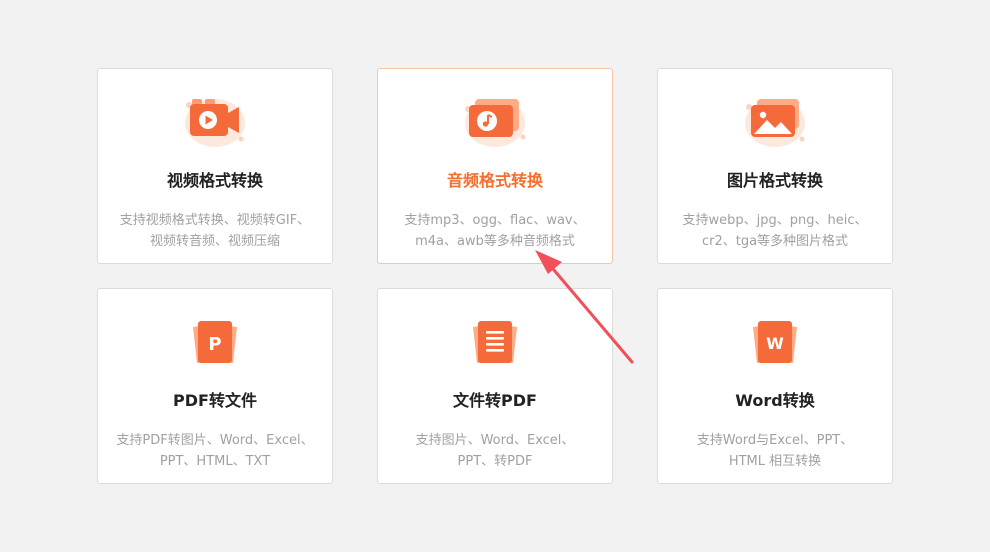 The height and width of the screenshot is (552, 990). Describe the element at coordinates (495, 231) in the screenshot. I see `card-description: 支持mp3、ogg、flac、wav、 m4a、awb等多种音频格式` at that location.